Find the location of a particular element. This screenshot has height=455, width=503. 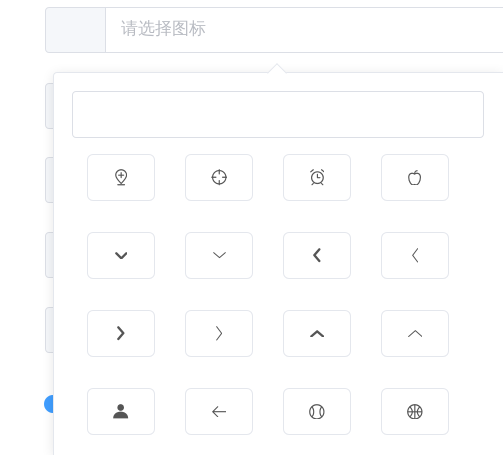

ball-icon is located at coordinates (317, 412).